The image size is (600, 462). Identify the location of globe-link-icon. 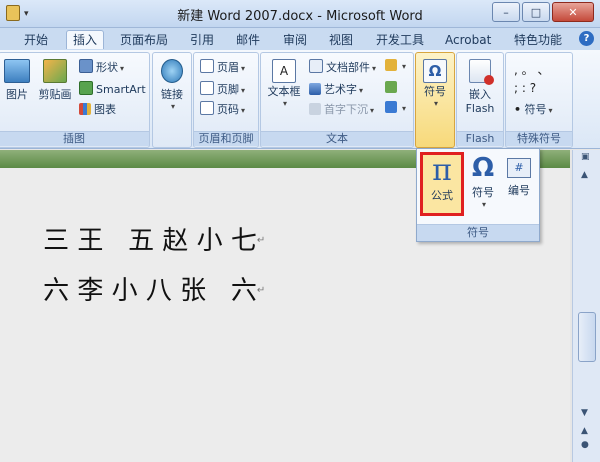
(172, 71).